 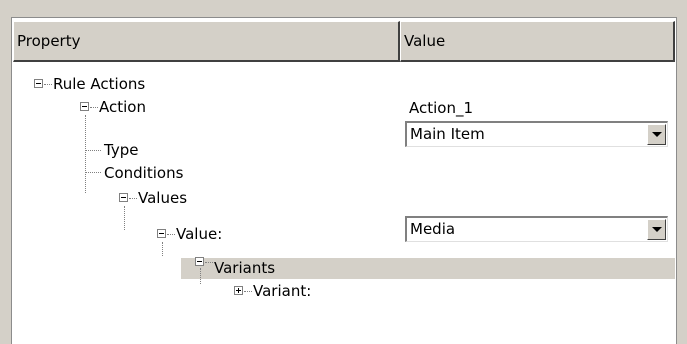 I want to click on column-header-property: Property, so click(x=206, y=41).